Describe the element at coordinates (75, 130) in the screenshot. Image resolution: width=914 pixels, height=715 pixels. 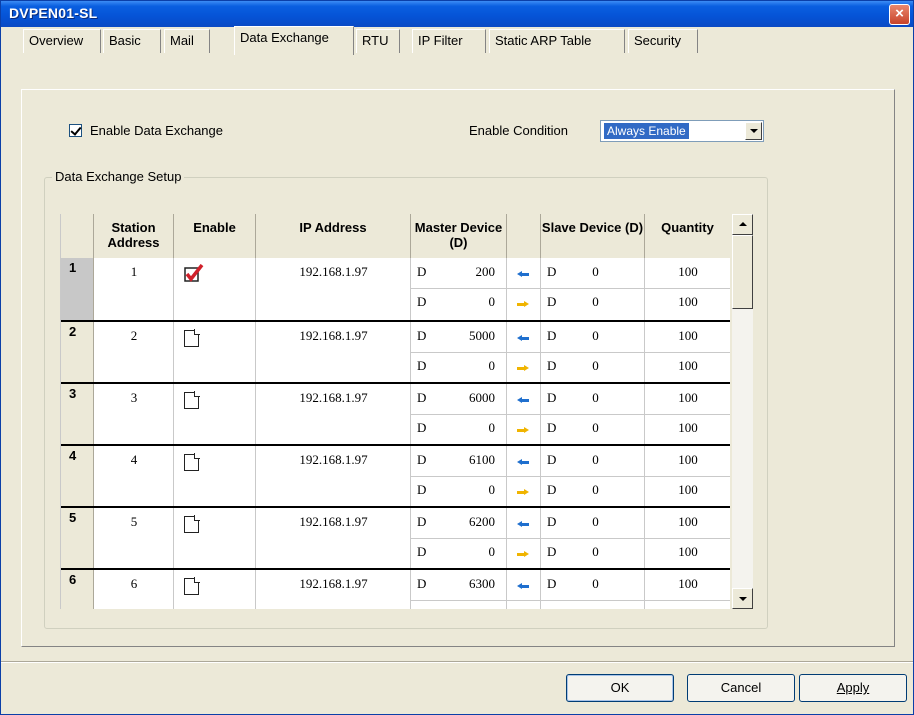
I see `checkbox-checked-icon` at that location.